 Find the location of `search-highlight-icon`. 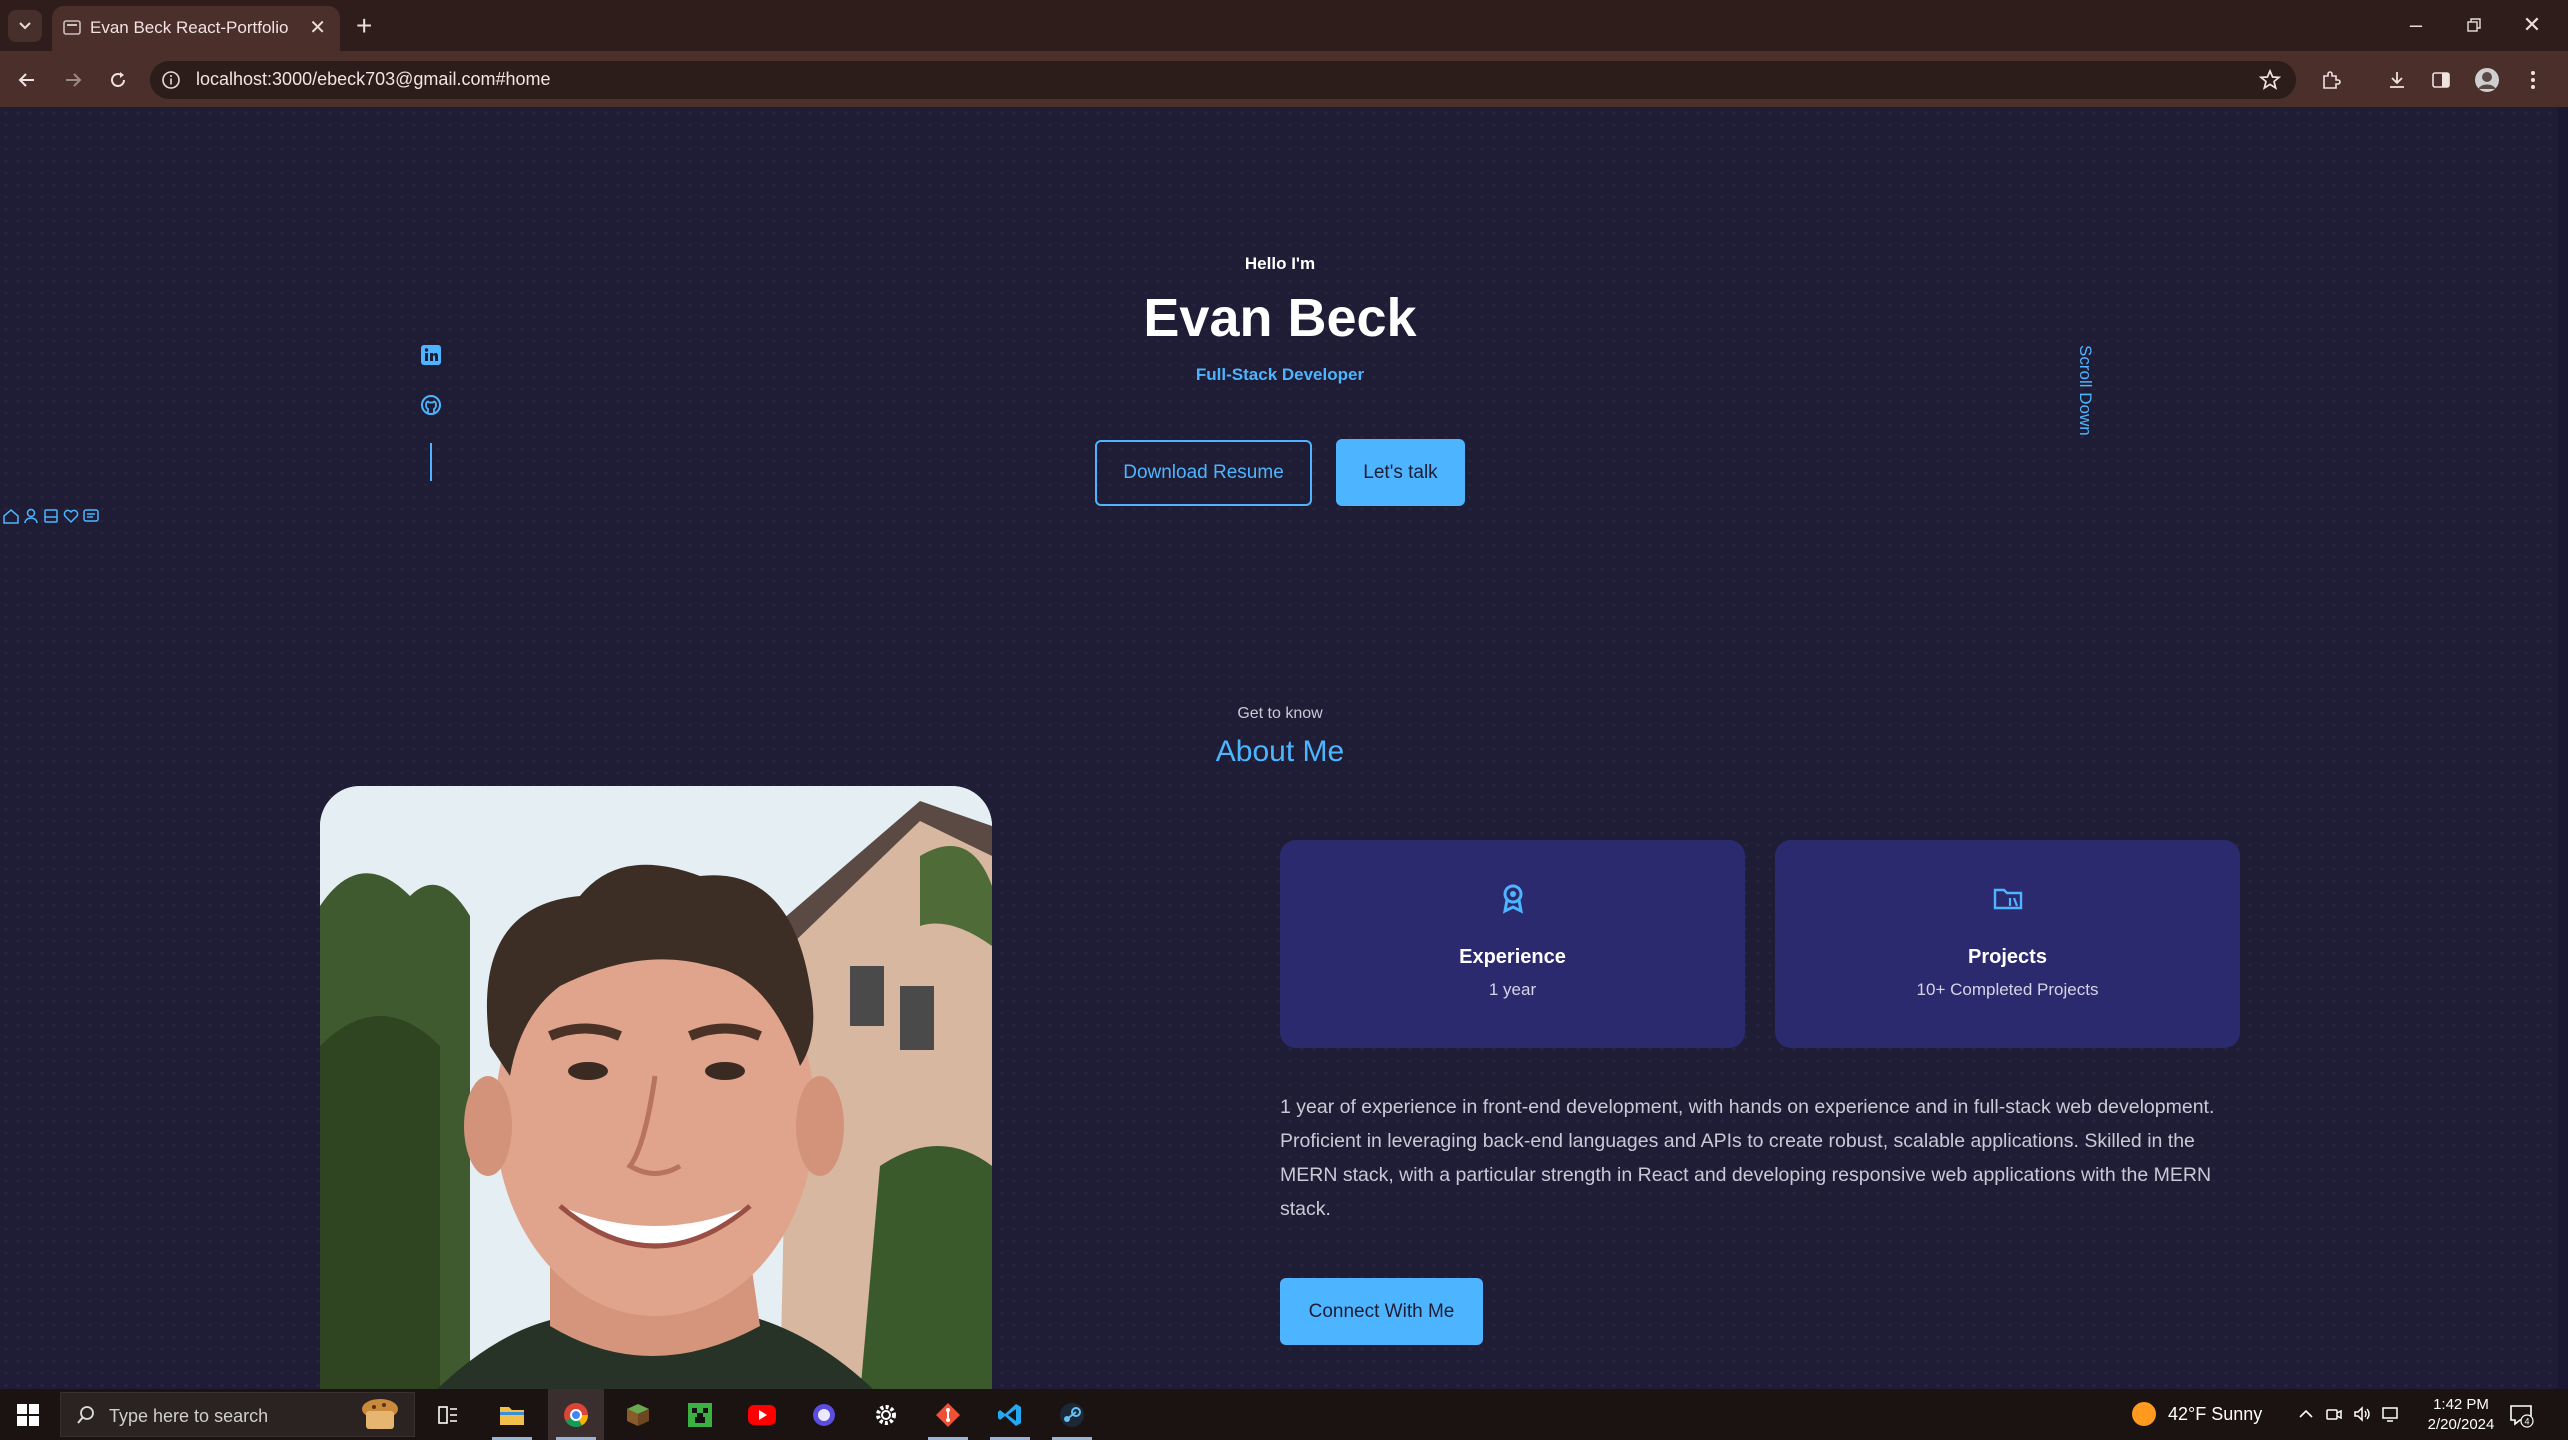

search-highlight-icon is located at coordinates (380, 1414).